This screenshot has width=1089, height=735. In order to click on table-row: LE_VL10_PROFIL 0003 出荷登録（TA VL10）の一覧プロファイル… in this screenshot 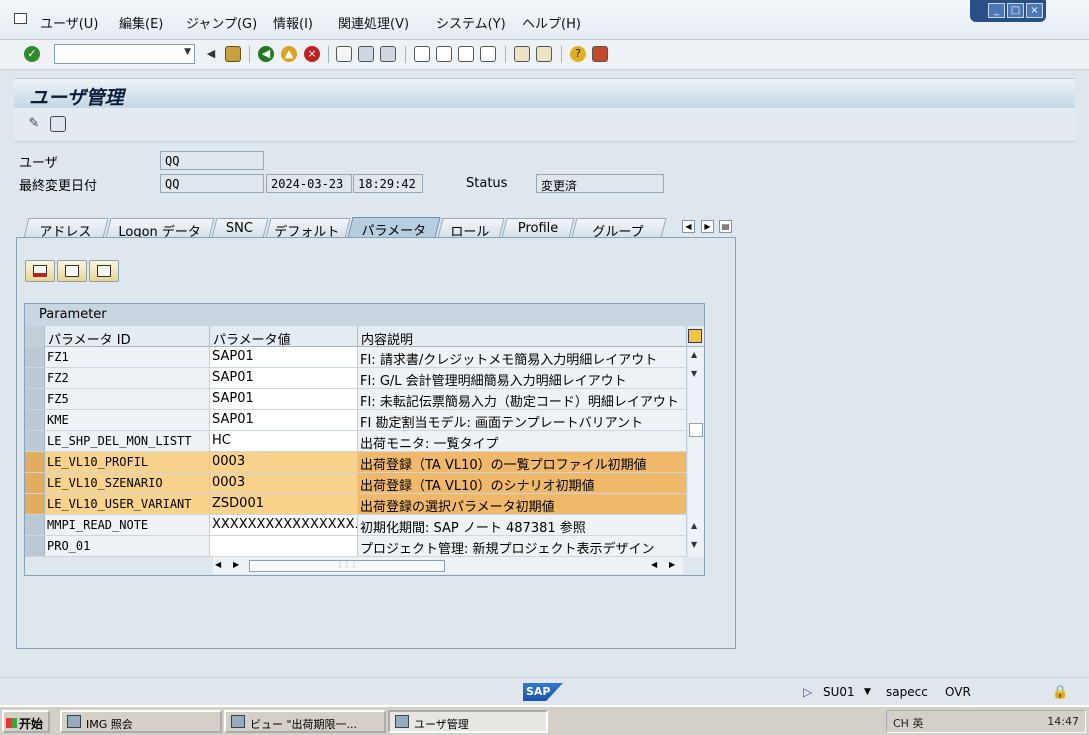, I will do `click(356, 462)`.